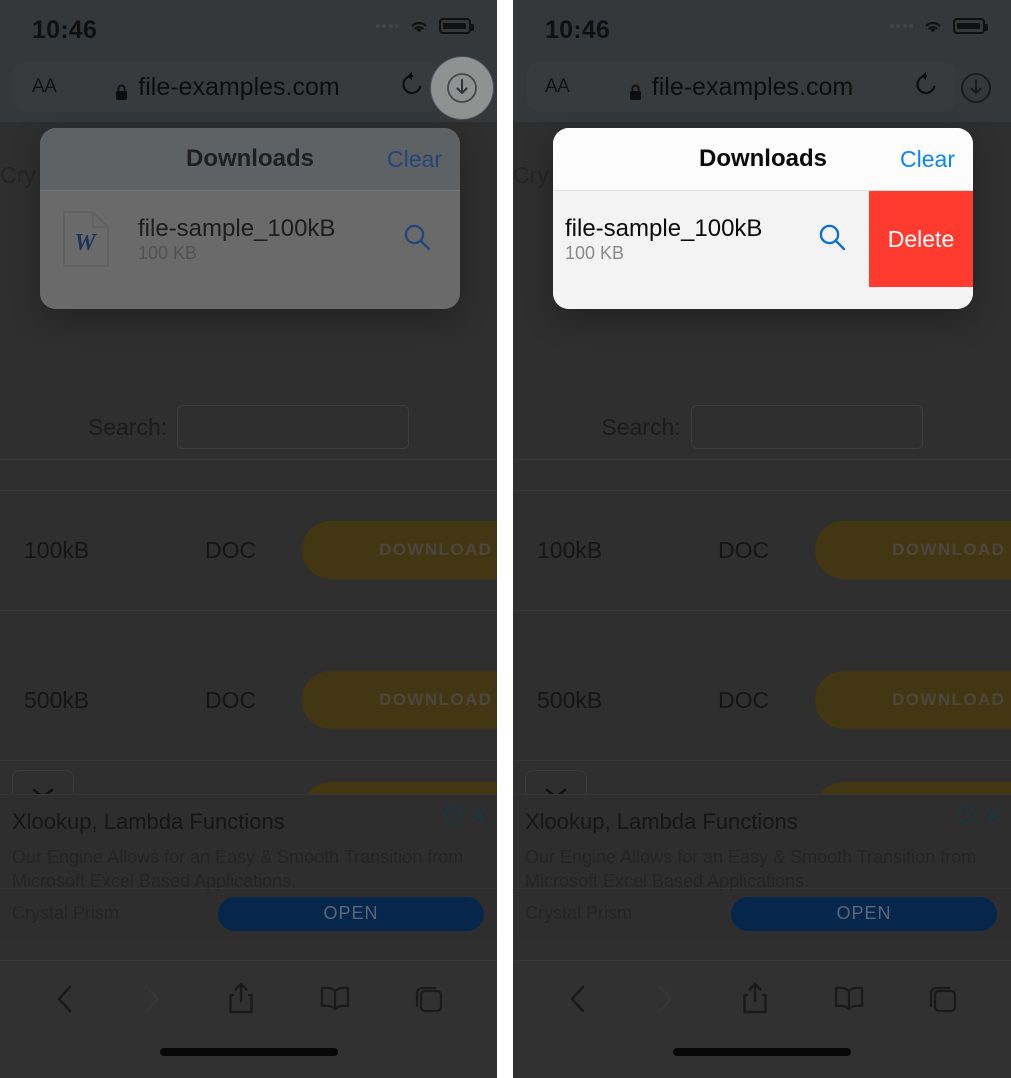  I want to click on svg-text: W, so click(85, 243).